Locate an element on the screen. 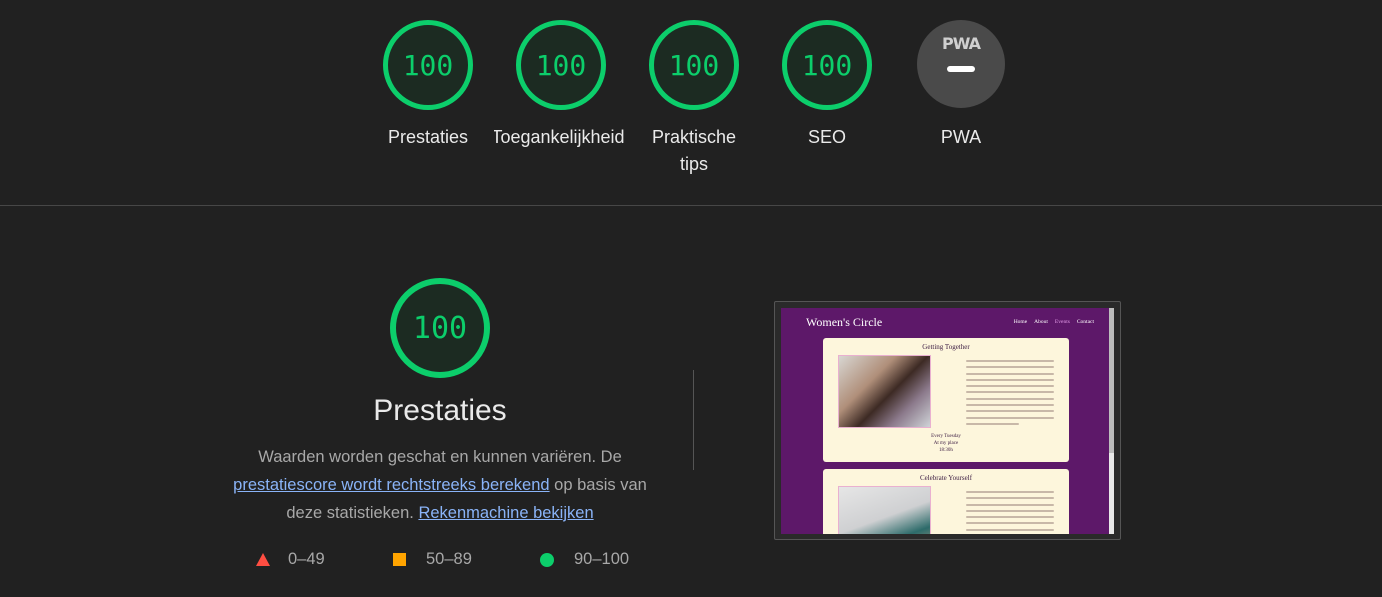 The image size is (1382, 597). event-place: At my place is located at coordinates (946, 443).